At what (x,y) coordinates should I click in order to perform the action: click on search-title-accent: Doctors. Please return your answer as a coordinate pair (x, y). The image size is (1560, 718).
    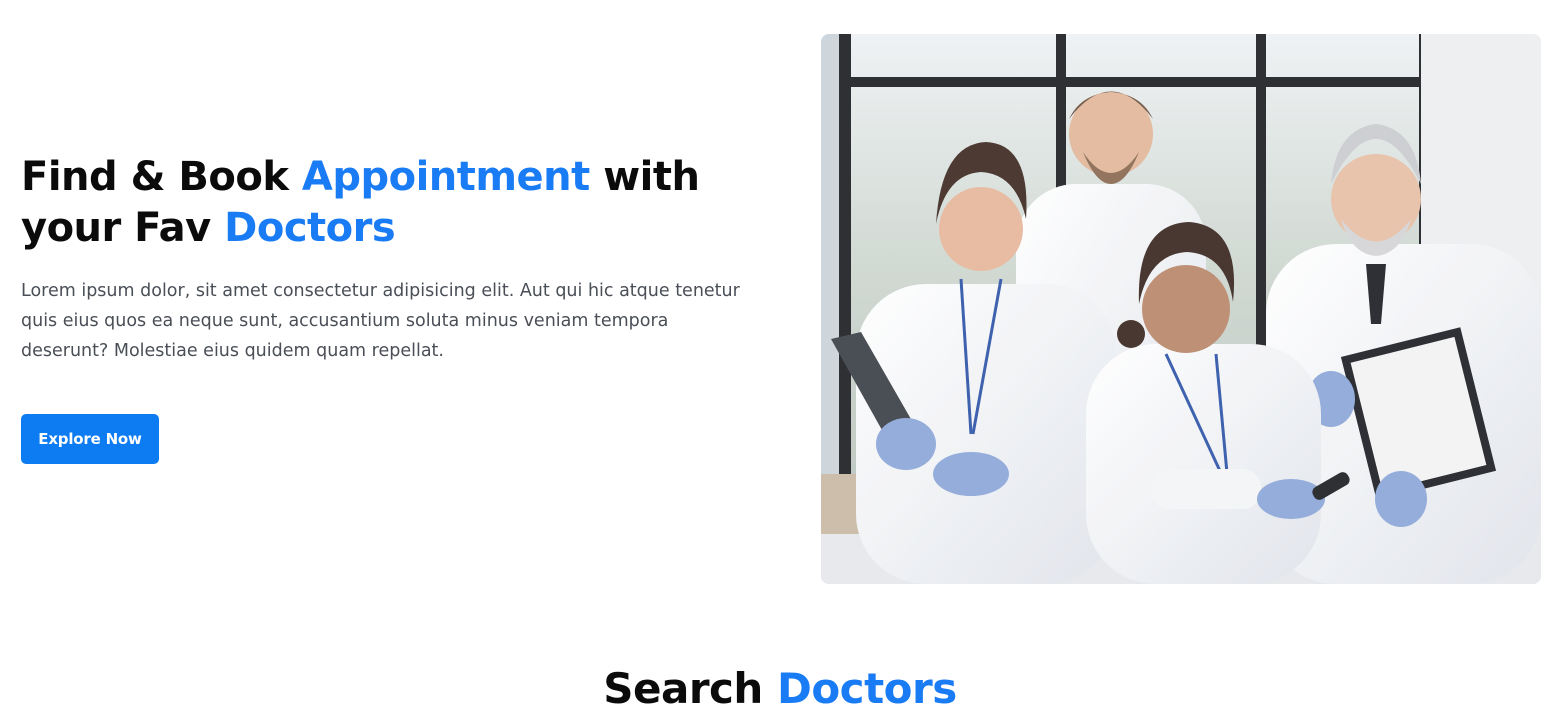
    Looking at the image, I should click on (866, 688).